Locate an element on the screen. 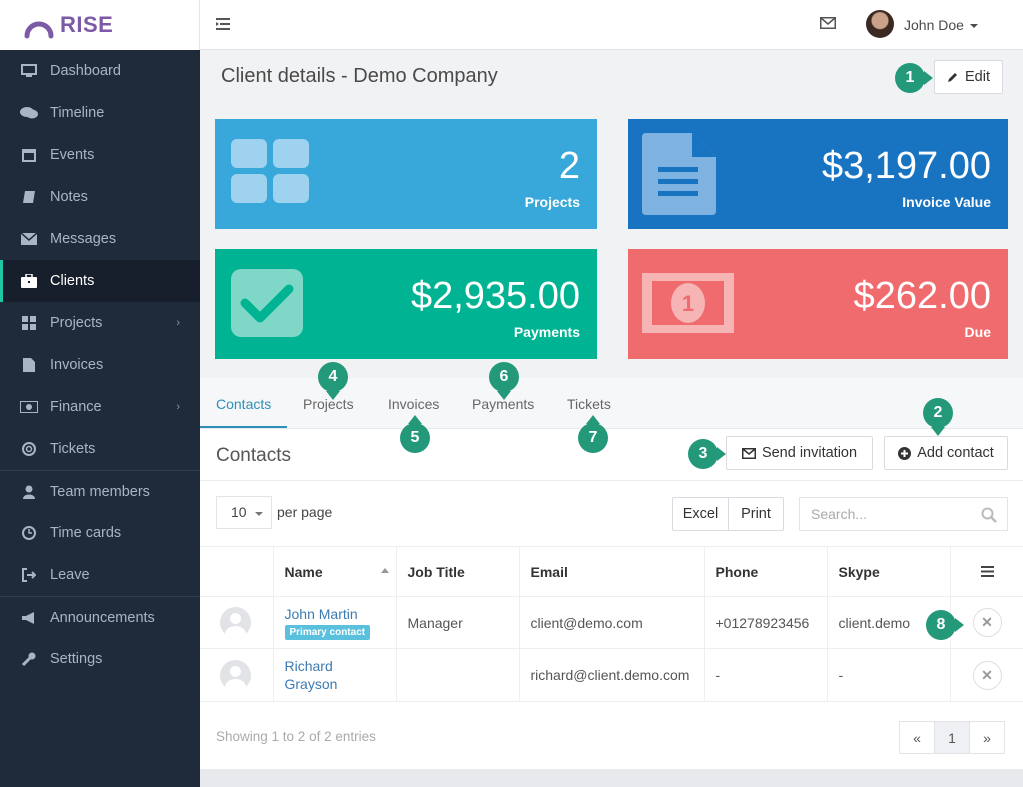 The width and height of the screenshot is (1023, 787). sidebar-item-team-members: Team members is located at coordinates (100, 491).